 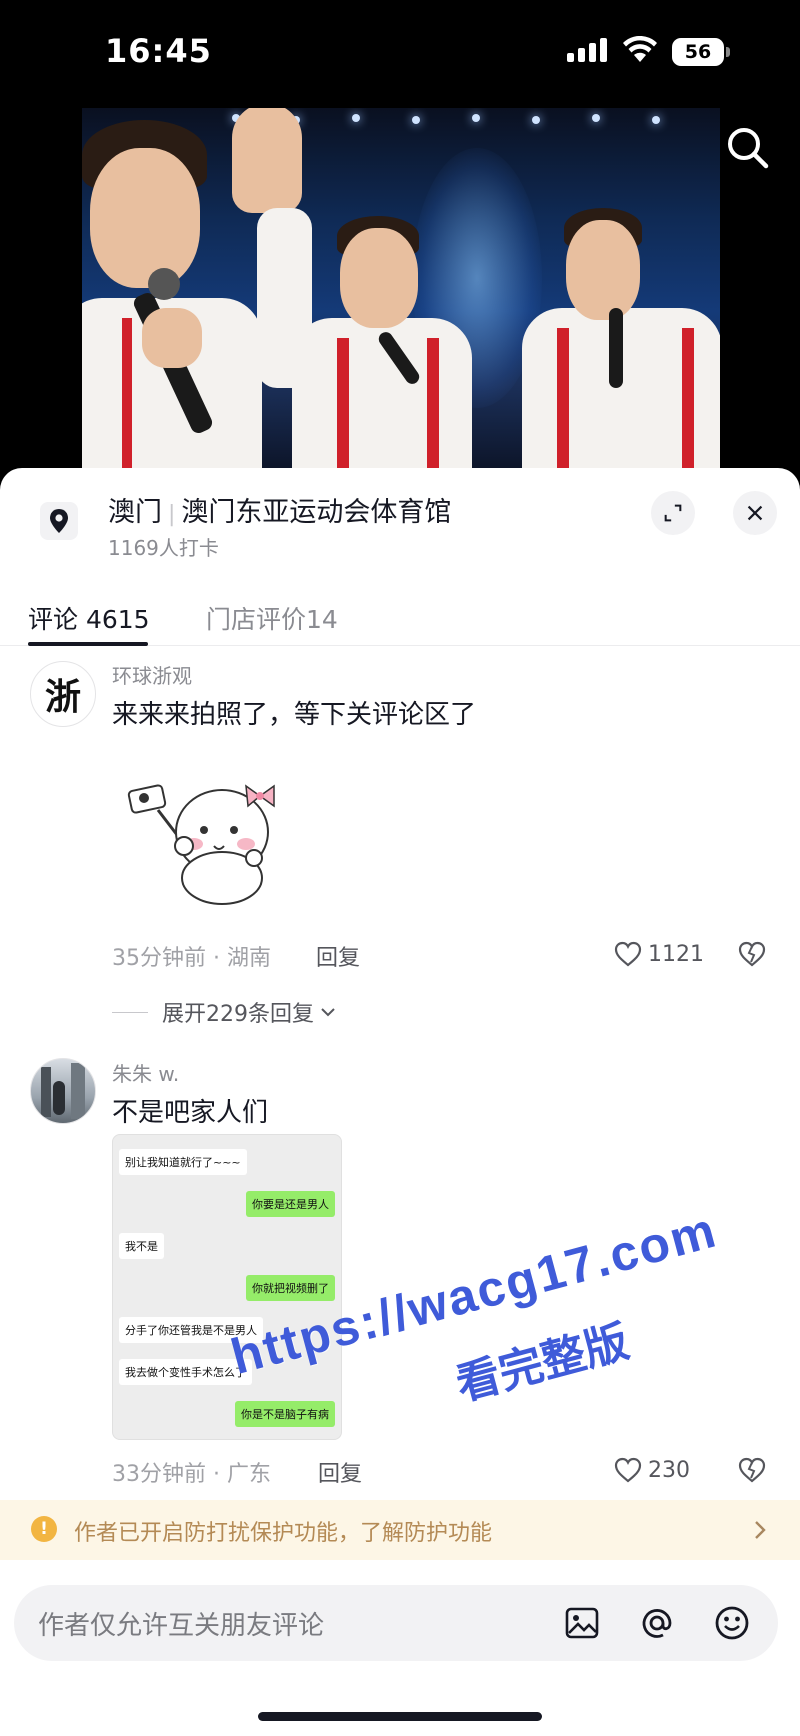 I want to click on avatar, so click(x=63, y=1091).